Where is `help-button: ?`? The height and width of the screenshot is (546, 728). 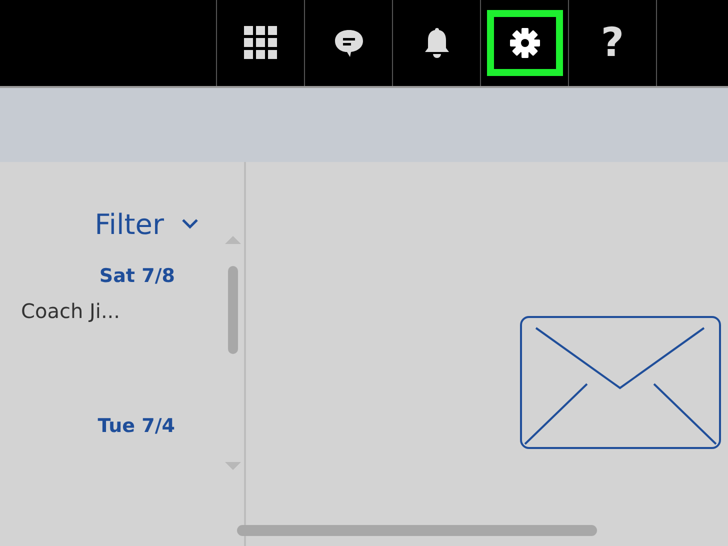
help-button: ? is located at coordinates (612, 43).